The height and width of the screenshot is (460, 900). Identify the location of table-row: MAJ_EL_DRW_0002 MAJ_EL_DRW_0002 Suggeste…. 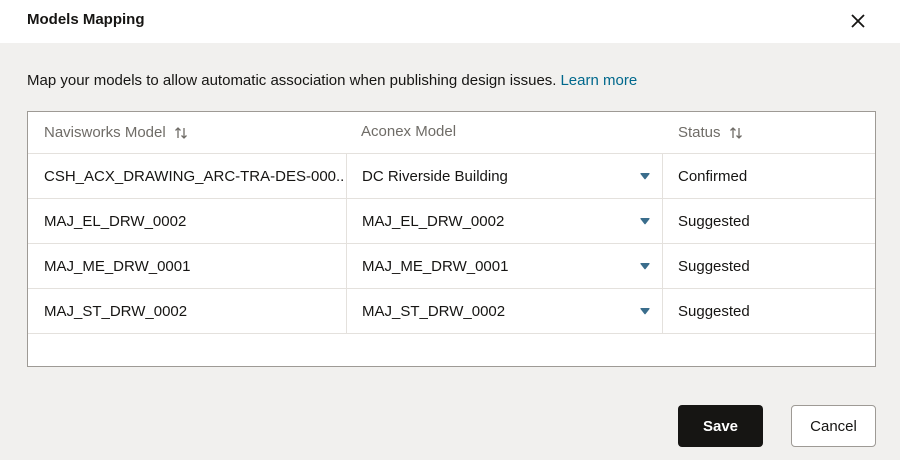
(451, 221).